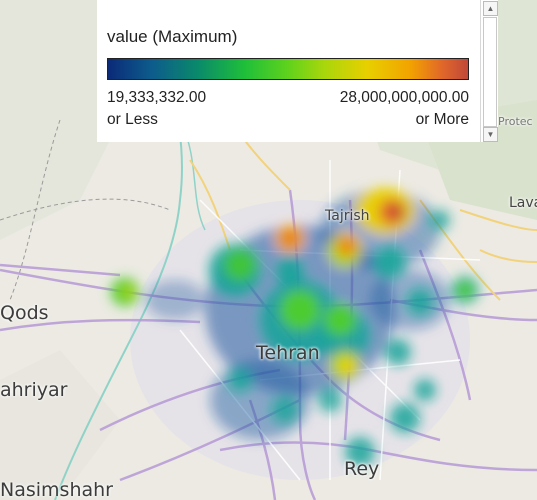  What do you see at coordinates (34, 390) in the screenshot?
I see `place-label-shahriyar: ahriyar` at bounding box center [34, 390].